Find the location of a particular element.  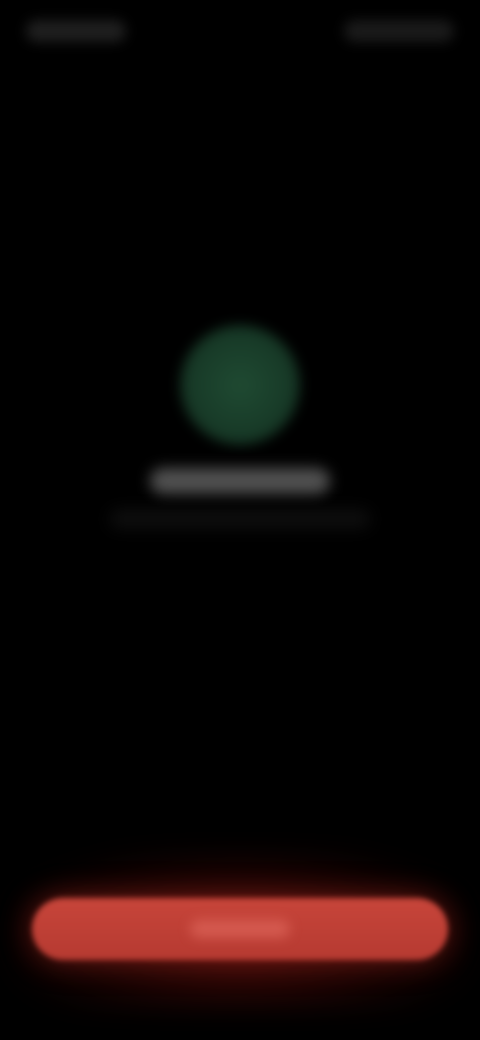

end-call-label-blur is located at coordinates (240, 929).